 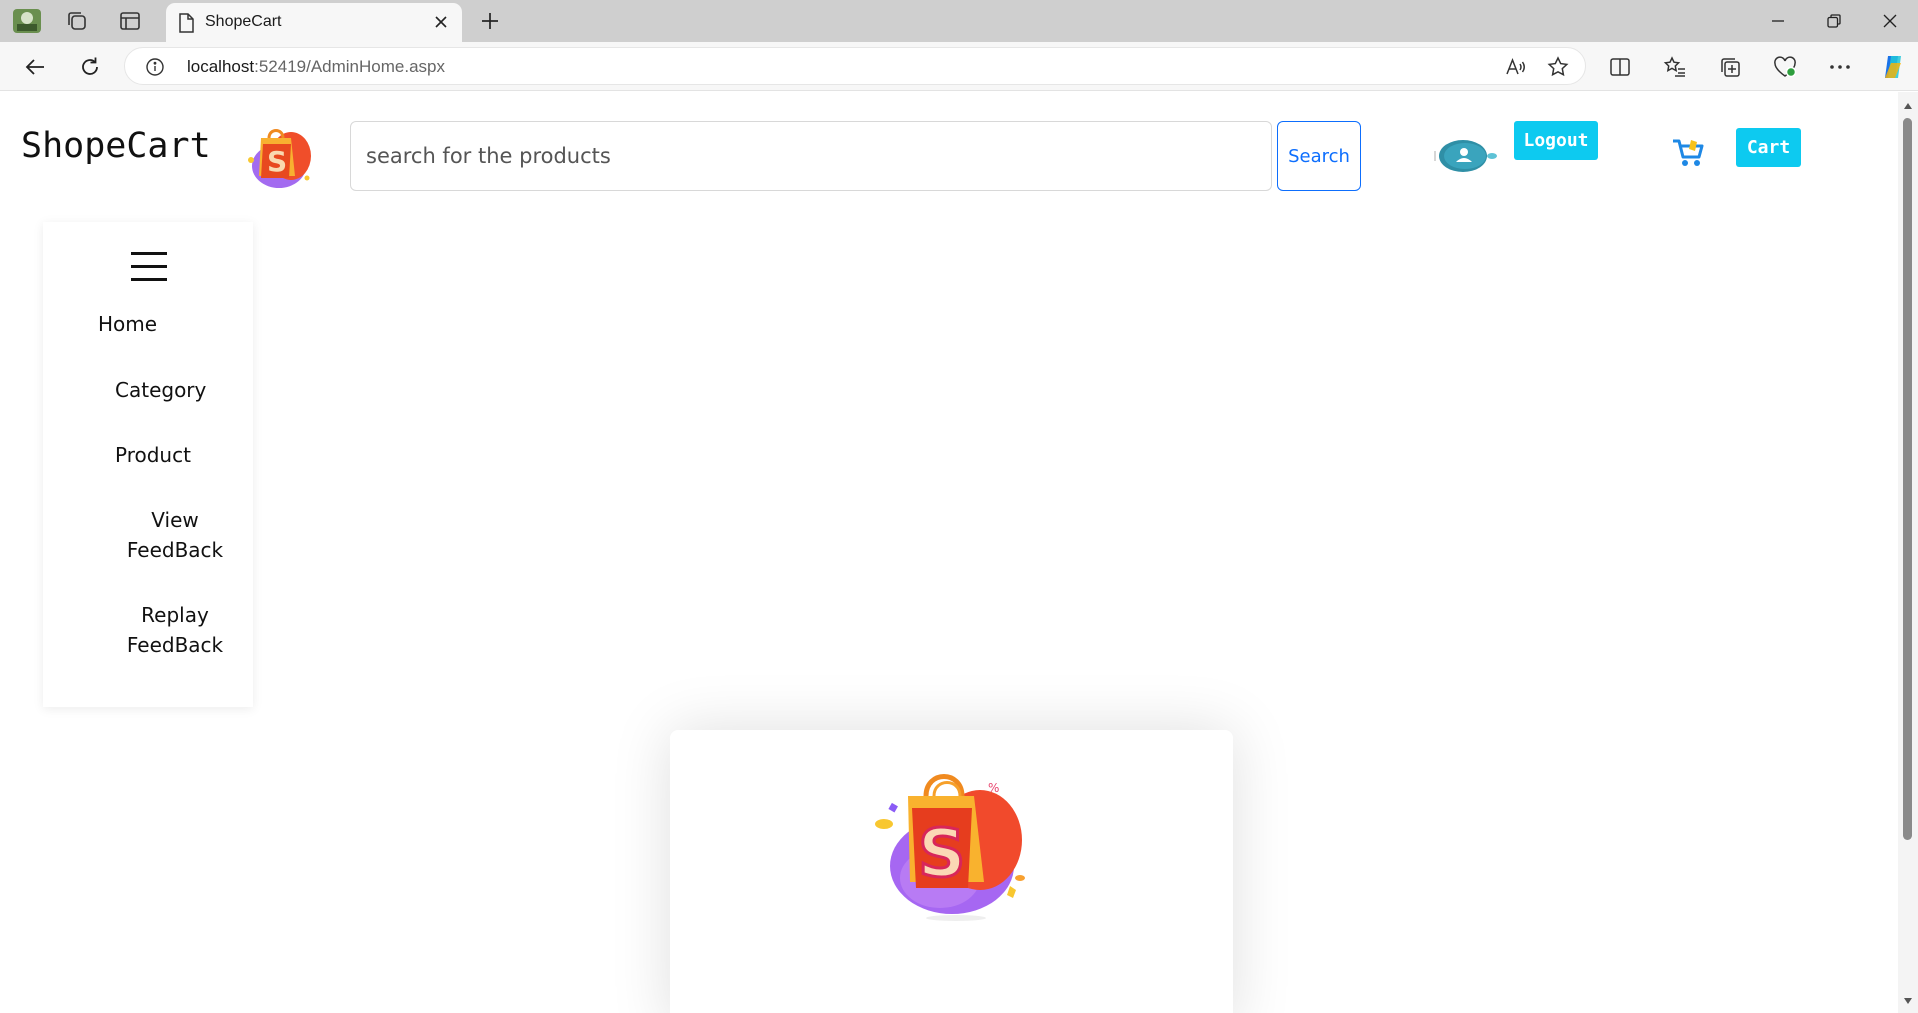 I want to click on favorite-star-icon, so click(x=1558, y=67).